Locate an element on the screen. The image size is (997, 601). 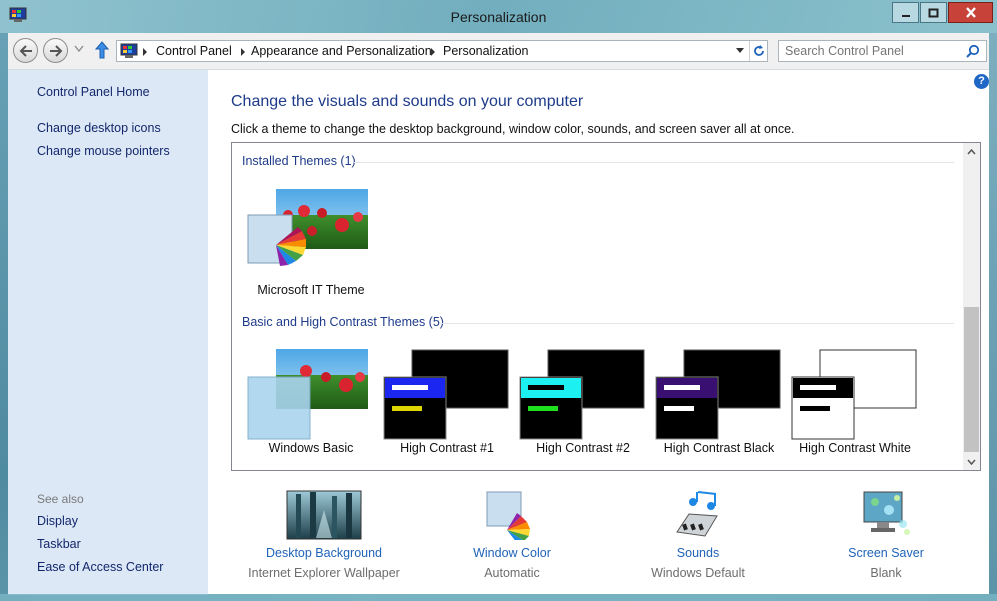
scroll-thumb is located at coordinates (971, 379).